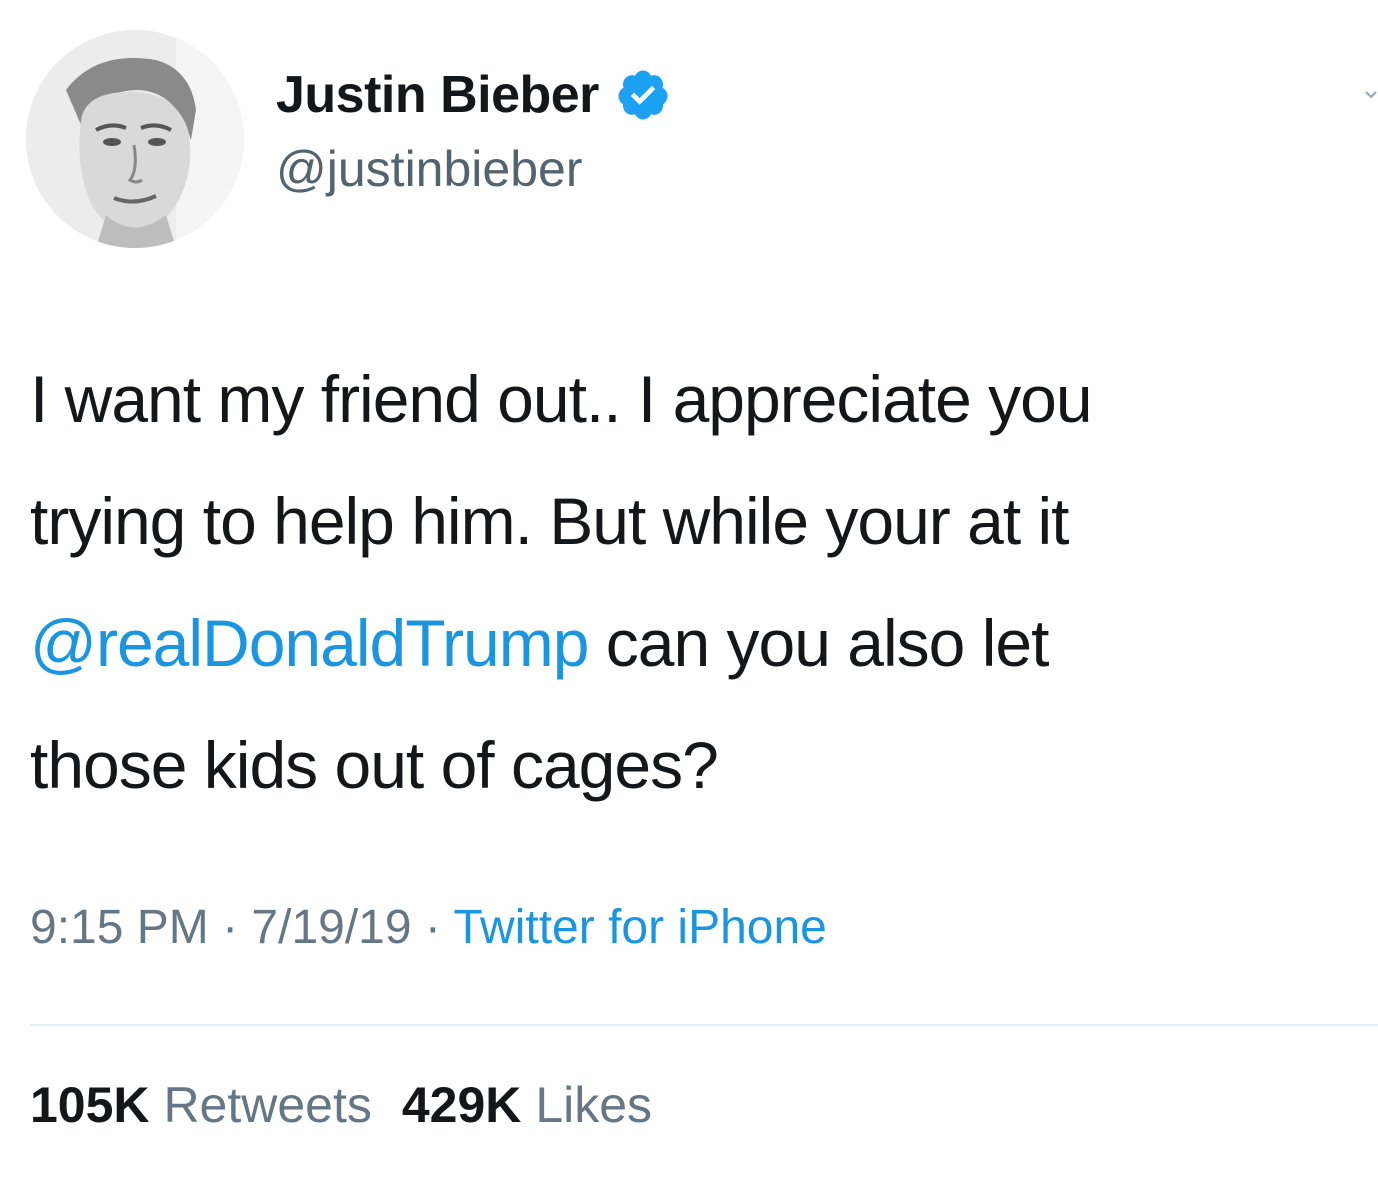  Describe the element at coordinates (704, 1025) in the screenshot. I see `divider` at that location.